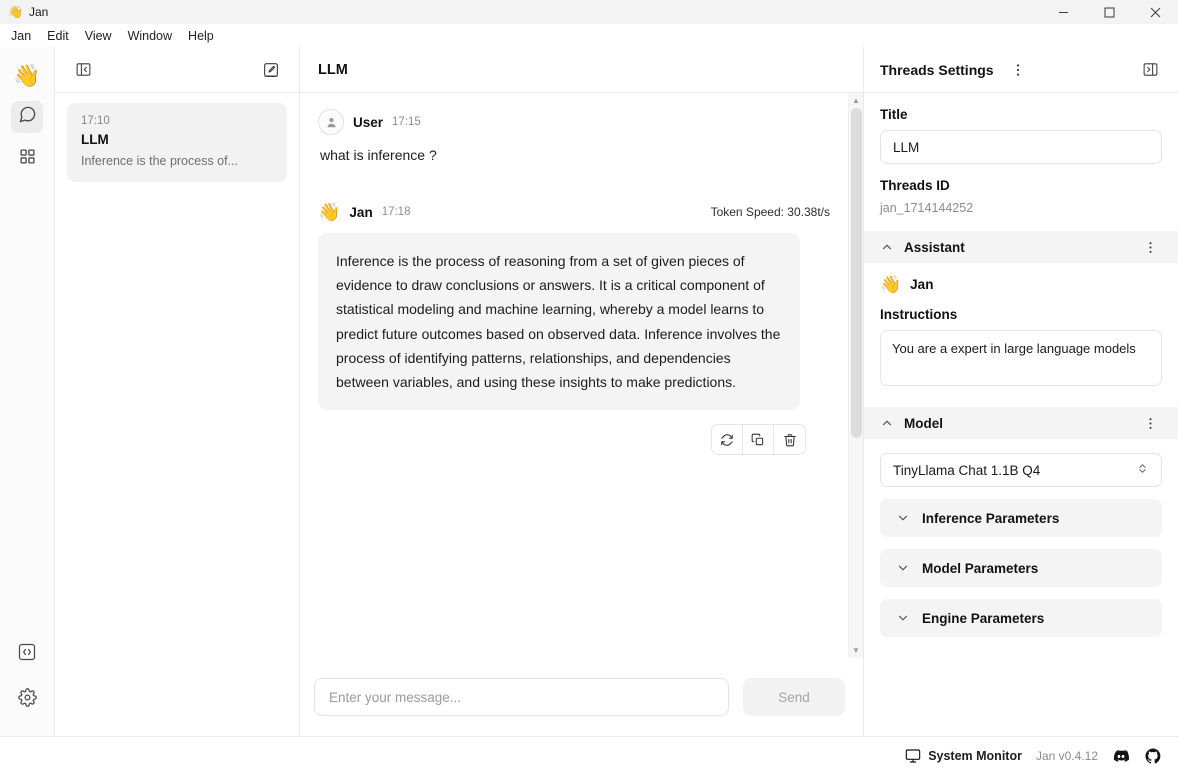 This screenshot has width=1178, height=774. I want to click on model-section-label: Model, so click(923, 423).